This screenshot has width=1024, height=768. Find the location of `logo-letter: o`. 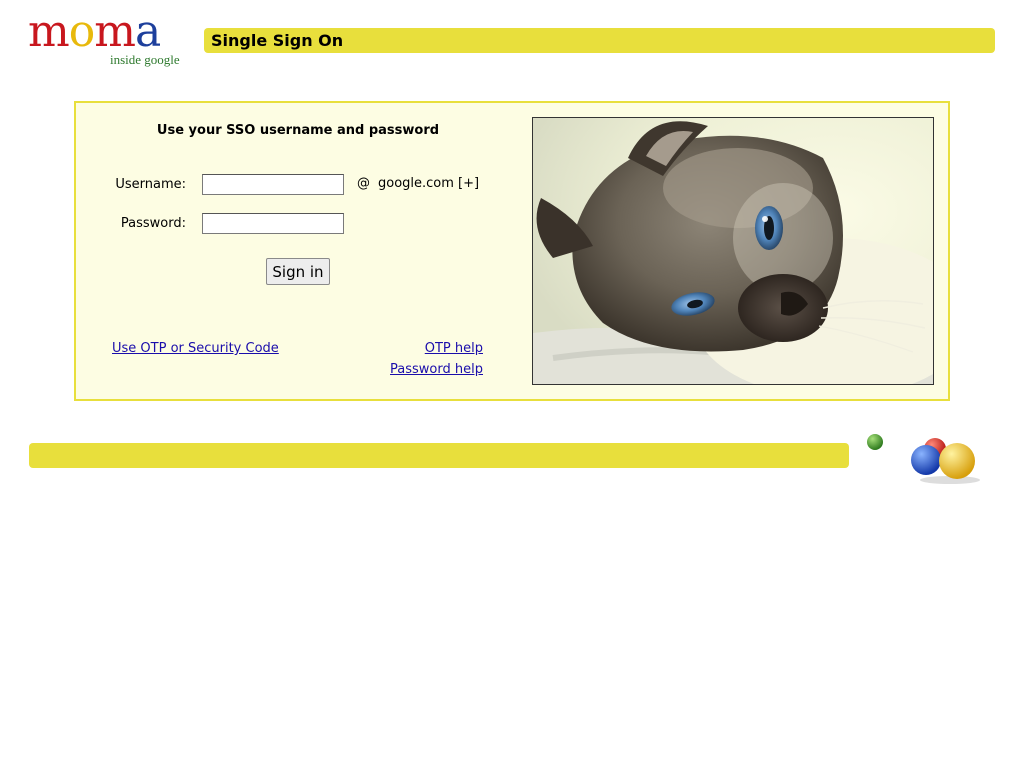

logo-letter: o is located at coordinates (81, 31).